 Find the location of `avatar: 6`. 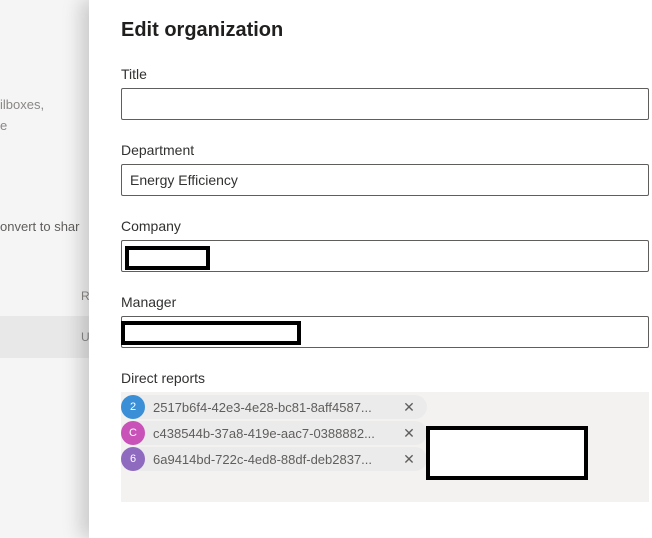

avatar: 6 is located at coordinates (133, 459).